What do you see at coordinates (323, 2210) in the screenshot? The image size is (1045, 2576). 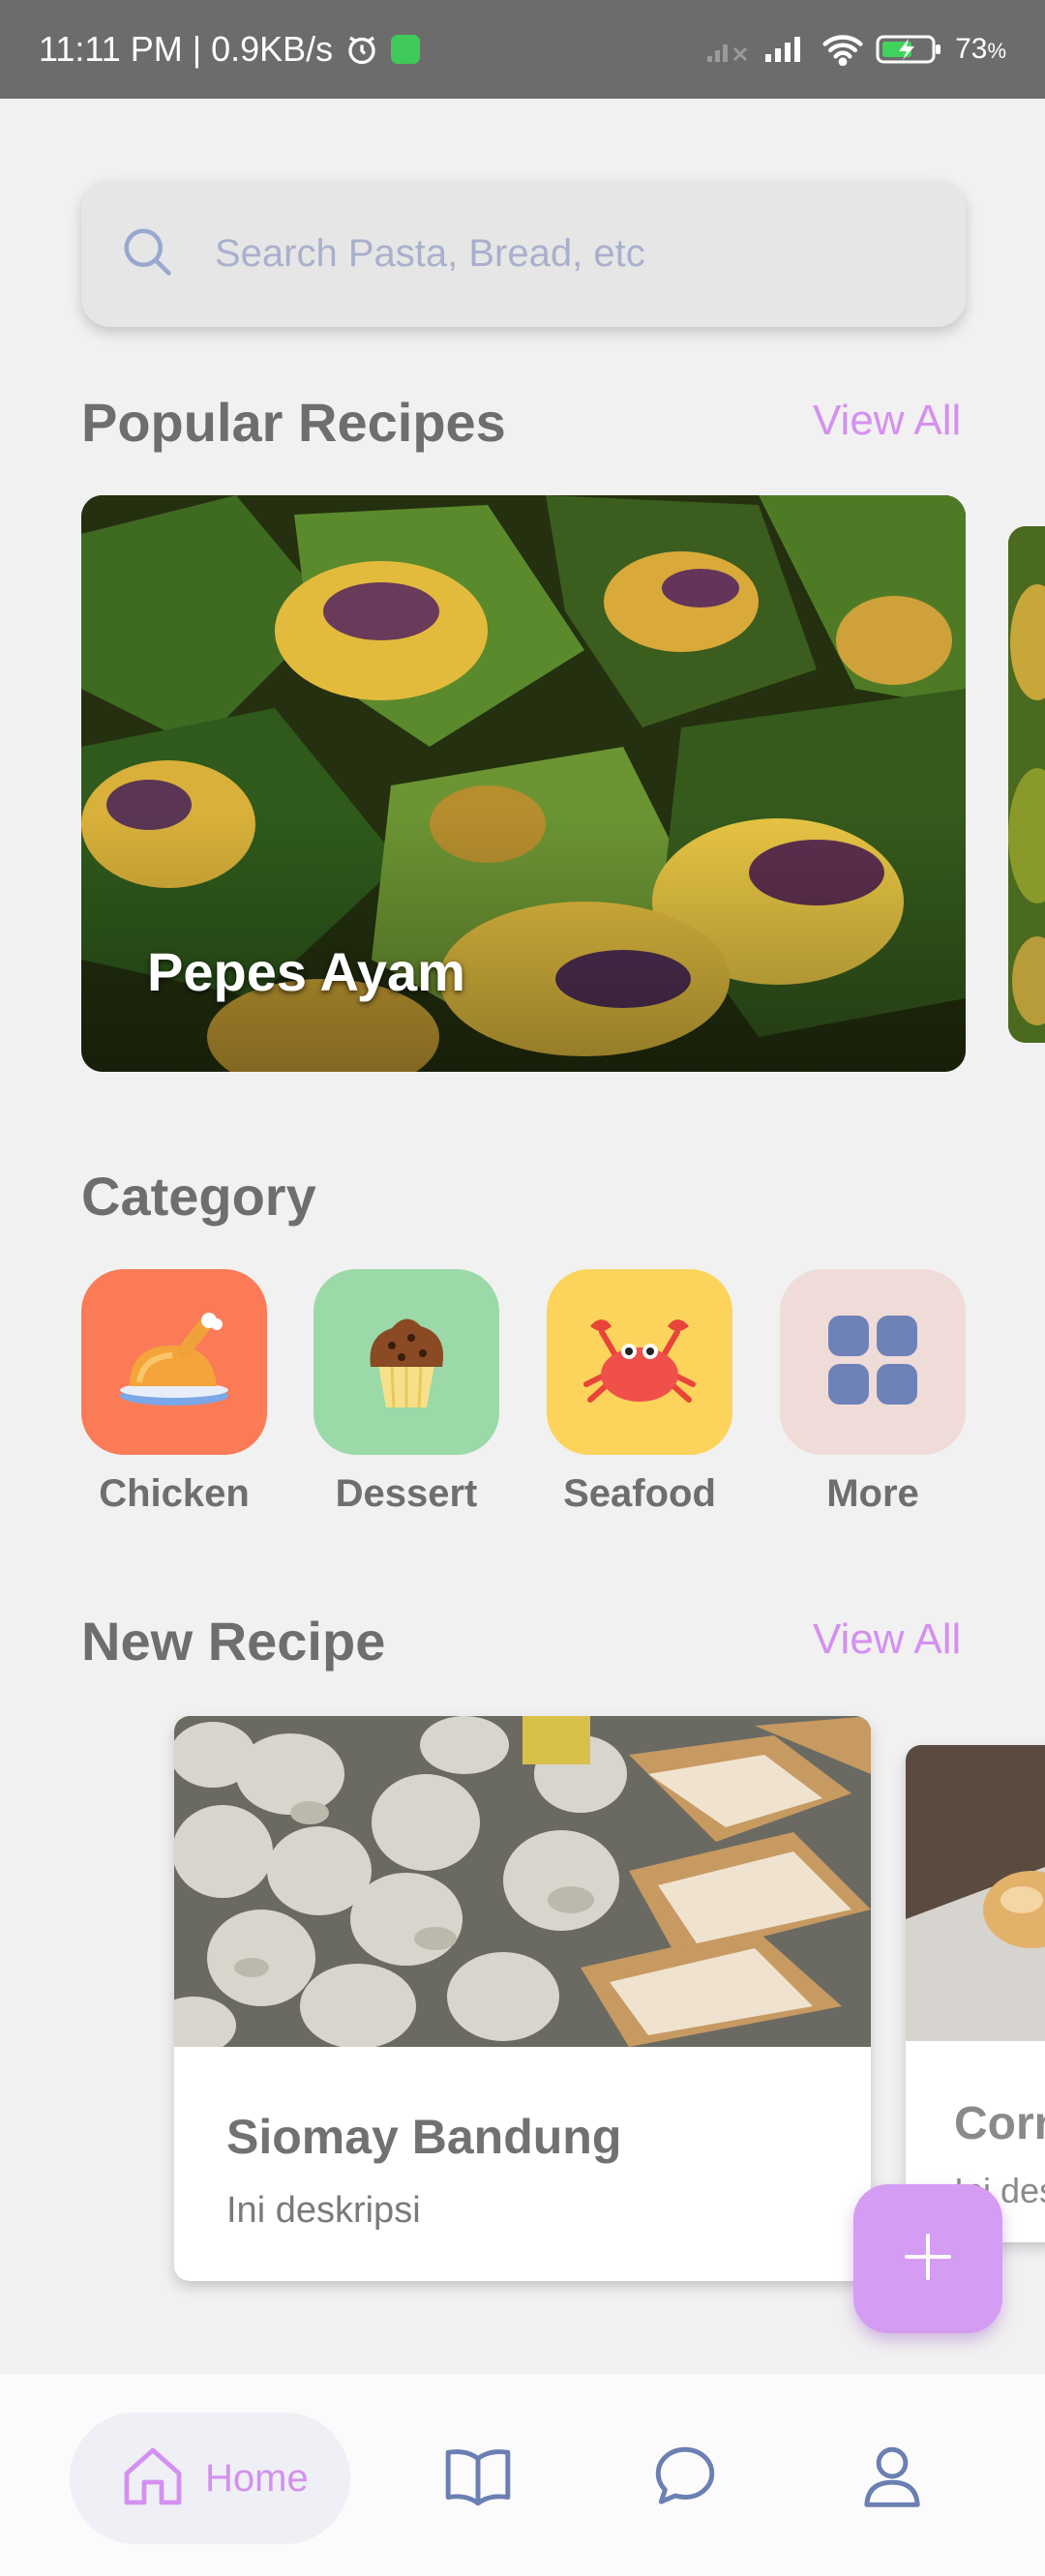 I see `new-recipe-description: Ini deskripsi` at bounding box center [323, 2210].